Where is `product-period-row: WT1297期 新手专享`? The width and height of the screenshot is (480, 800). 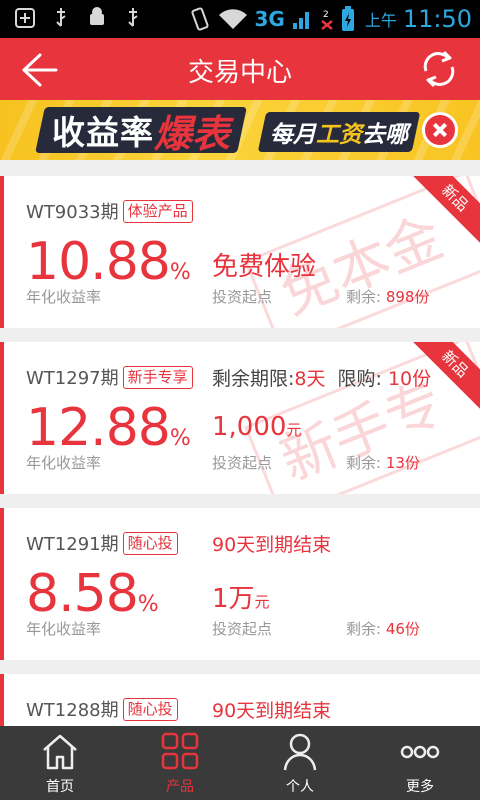 product-period-row: WT1297期 新手专享 is located at coordinates (109, 377).